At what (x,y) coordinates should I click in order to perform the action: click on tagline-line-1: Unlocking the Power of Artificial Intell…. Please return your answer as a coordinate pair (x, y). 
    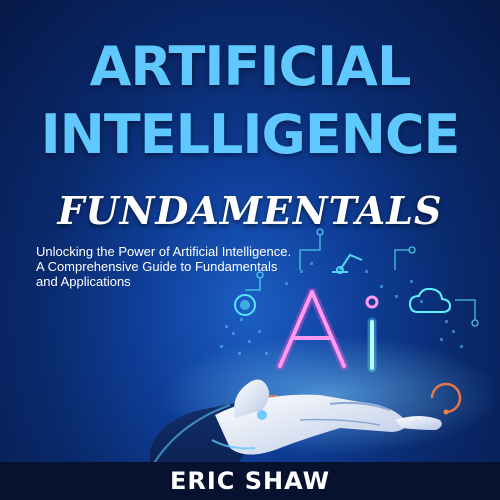
    Looking at the image, I should click on (164, 251).